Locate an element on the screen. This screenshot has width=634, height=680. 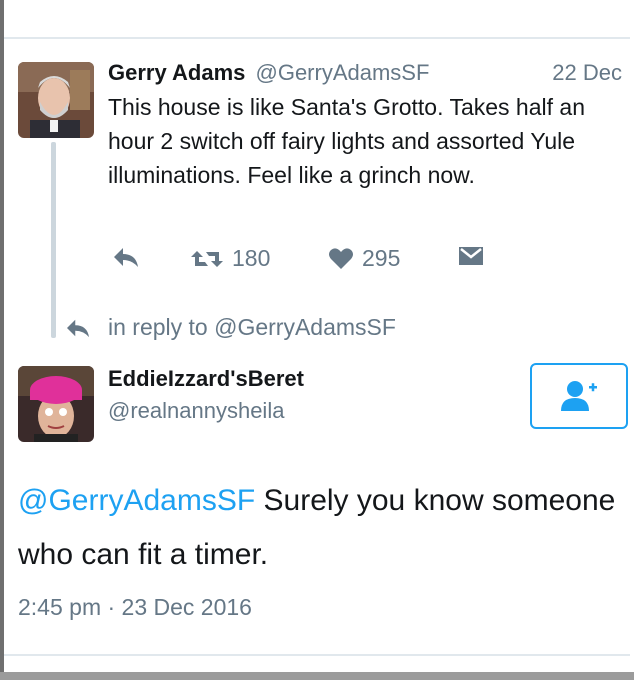
thread-connector-line is located at coordinates (53, 240).